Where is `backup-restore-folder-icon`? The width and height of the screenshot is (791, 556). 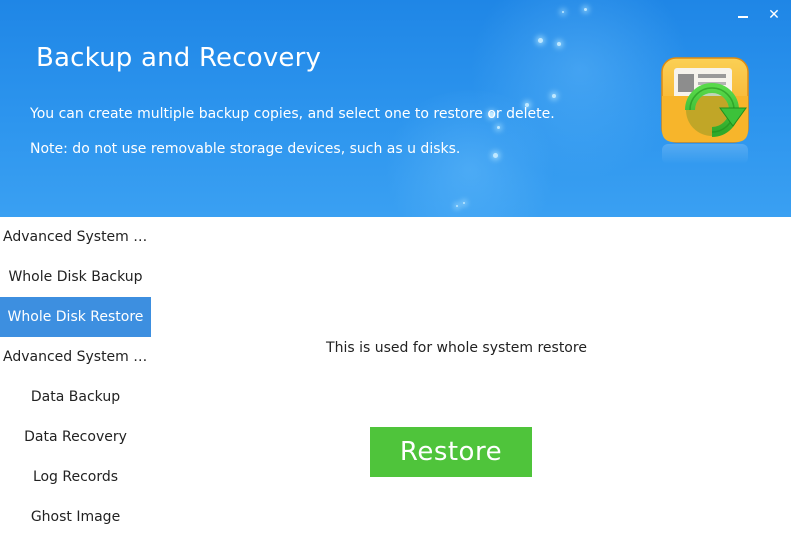
backup-restore-folder-icon is located at coordinates (705, 110).